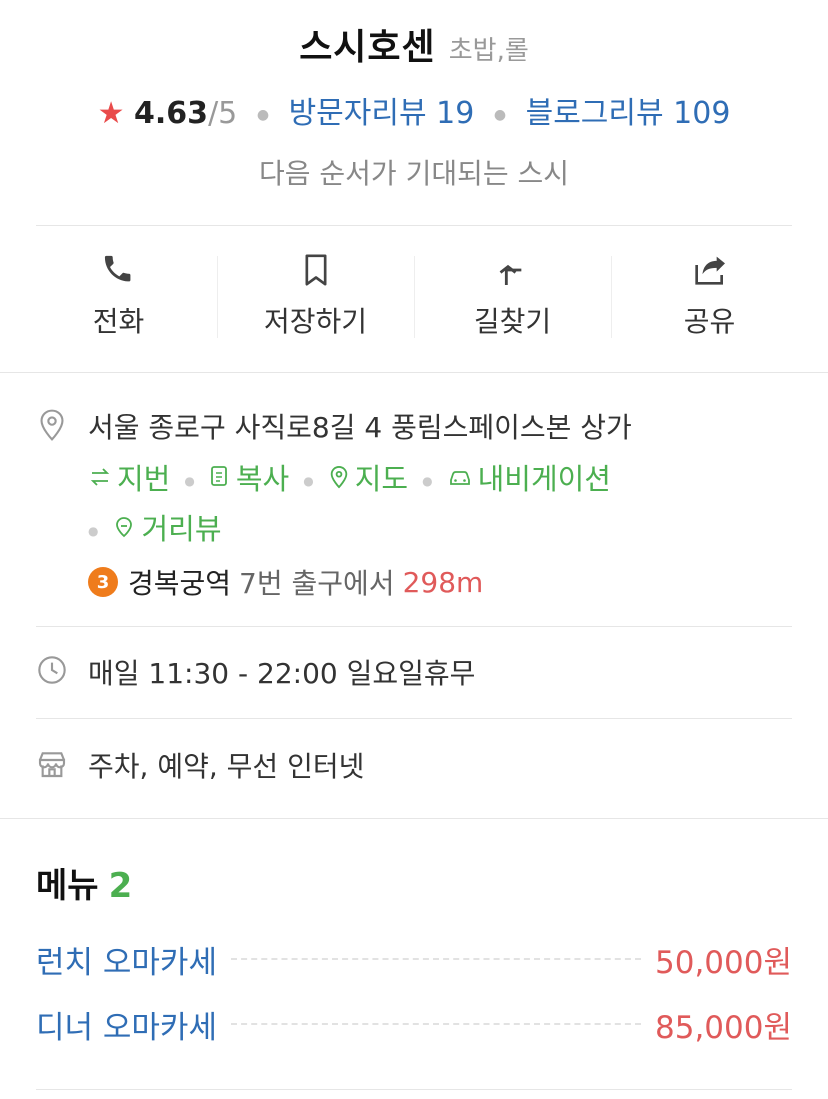  Describe the element at coordinates (144, 479) in the screenshot. I see `jibun-label: 지번` at that location.